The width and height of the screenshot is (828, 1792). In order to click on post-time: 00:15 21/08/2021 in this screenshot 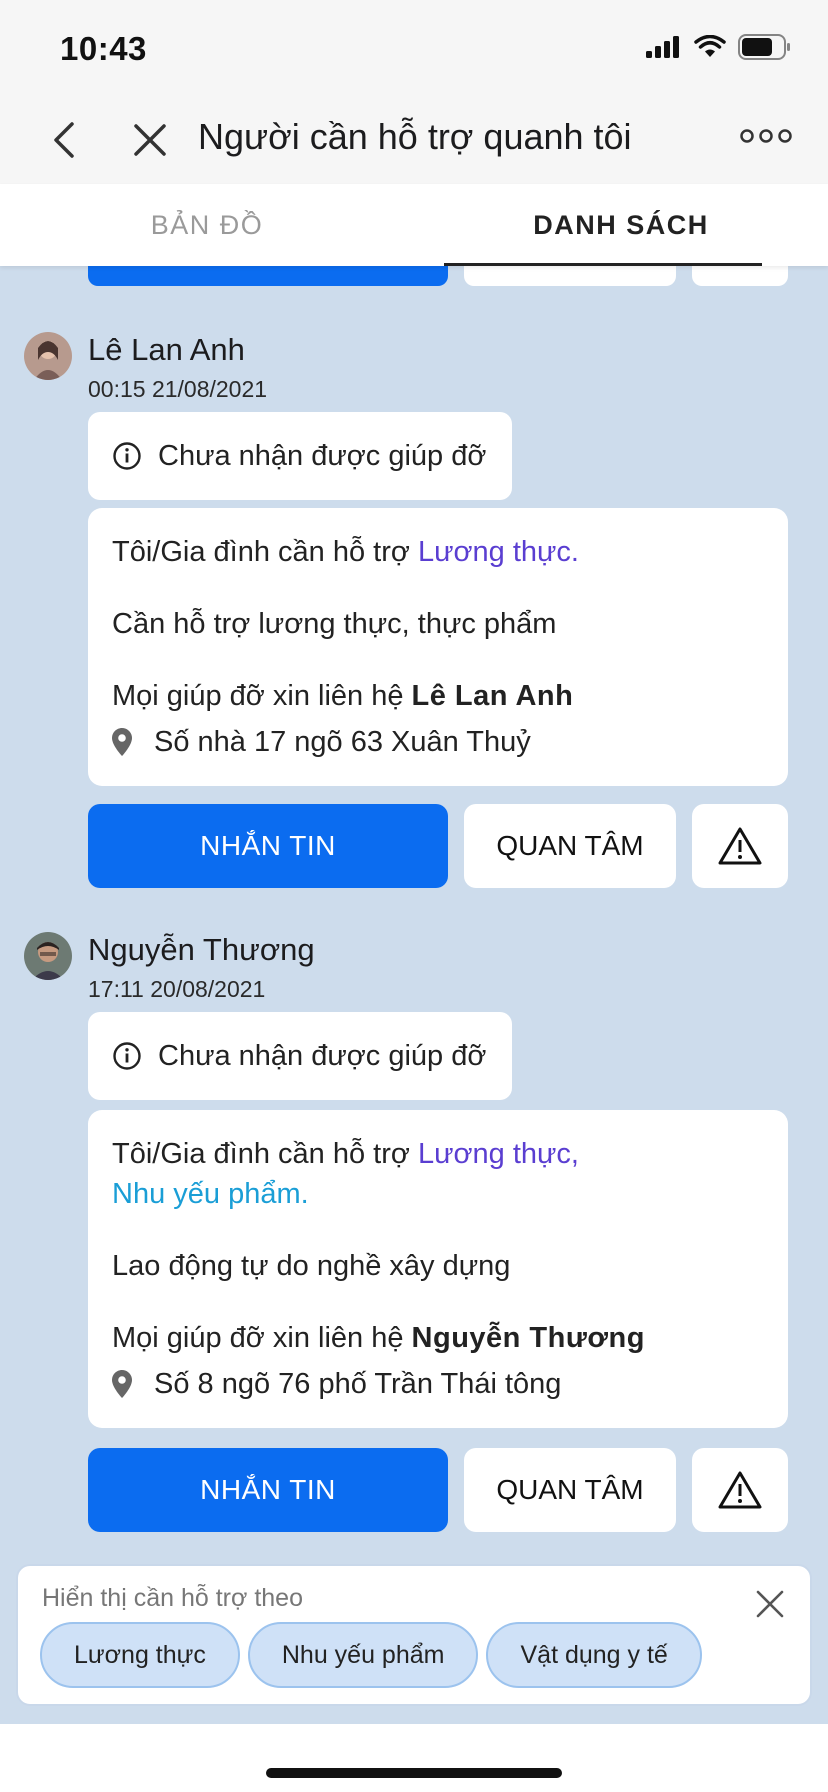, I will do `click(178, 389)`.